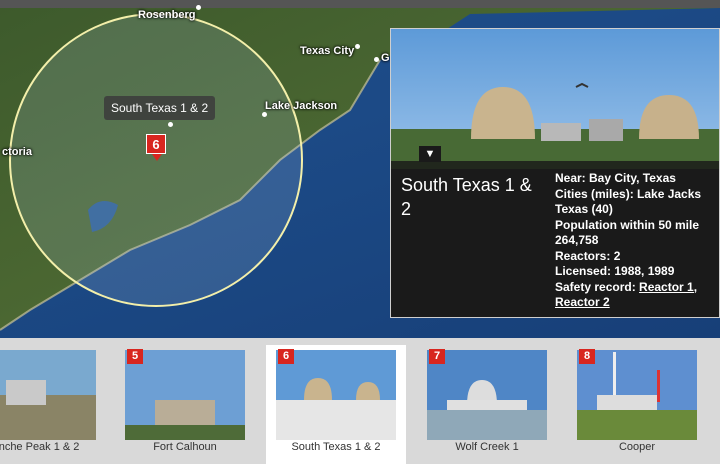  What do you see at coordinates (668, 287) in the screenshot?
I see `safety-link-reactor-1: Reactor 1,` at bounding box center [668, 287].